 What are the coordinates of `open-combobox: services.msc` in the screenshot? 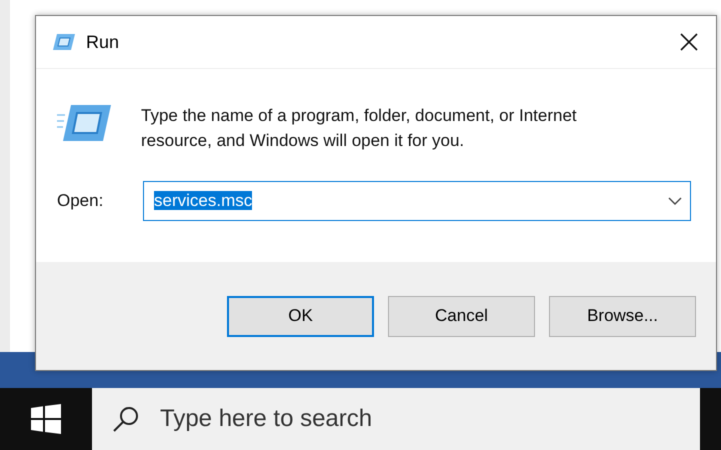 It's located at (417, 201).